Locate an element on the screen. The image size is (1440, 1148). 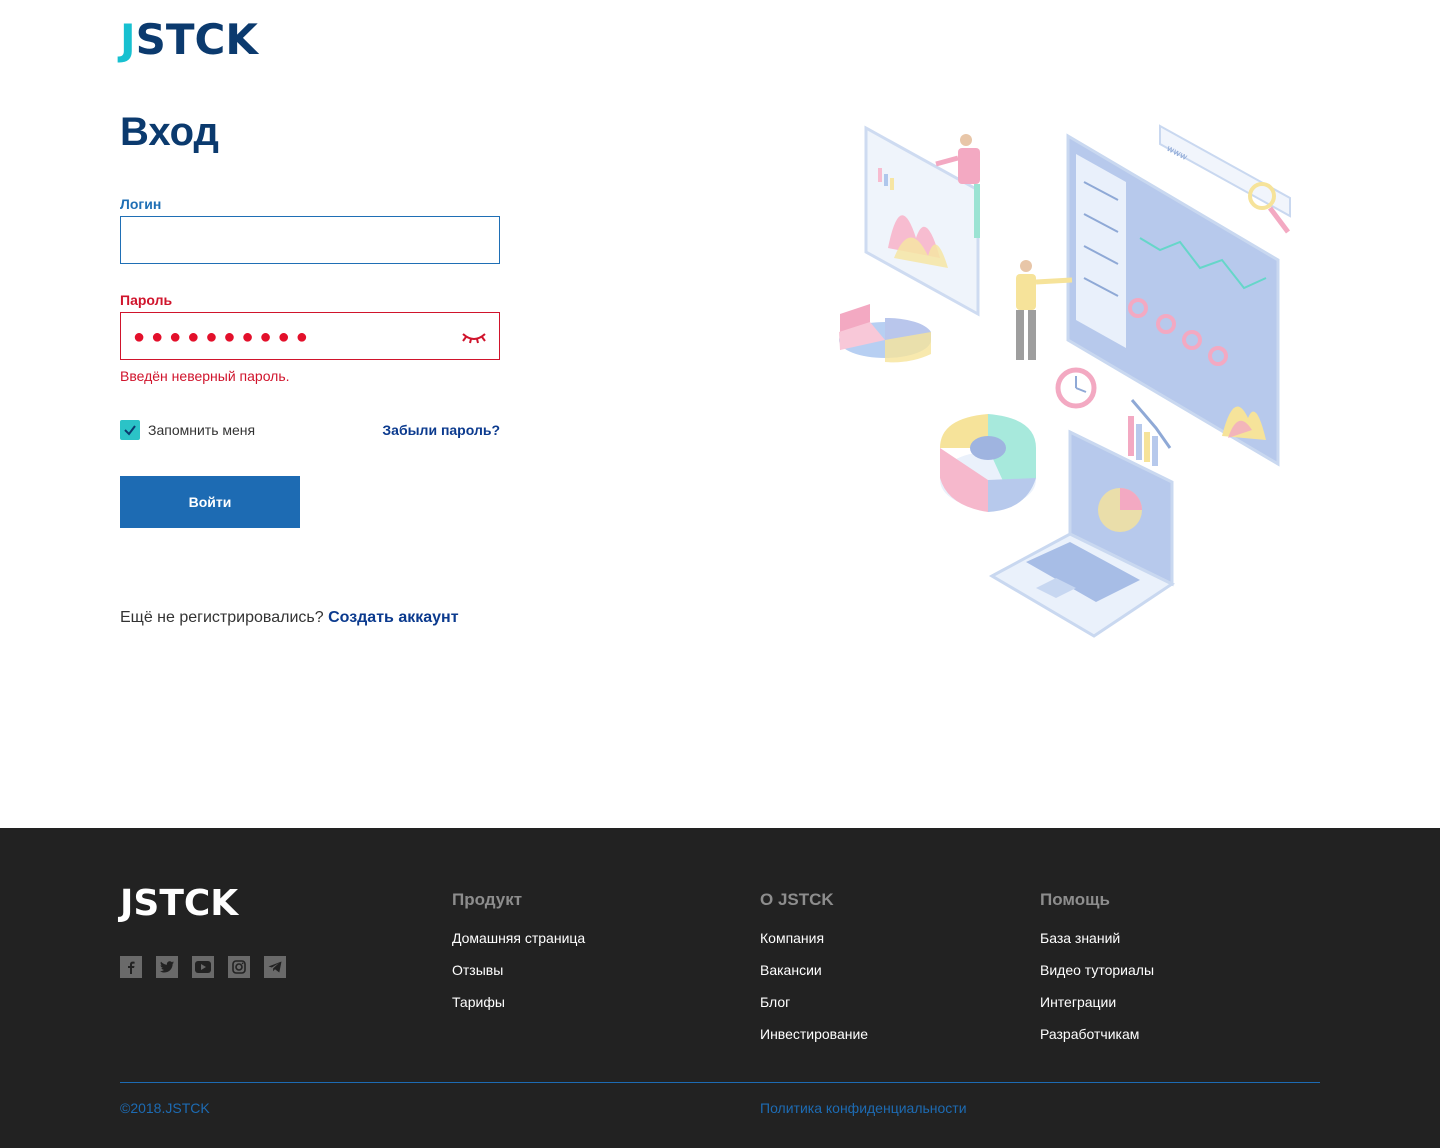
copyright-text: ©2018.JSTCK is located at coordinates (165, 1108).